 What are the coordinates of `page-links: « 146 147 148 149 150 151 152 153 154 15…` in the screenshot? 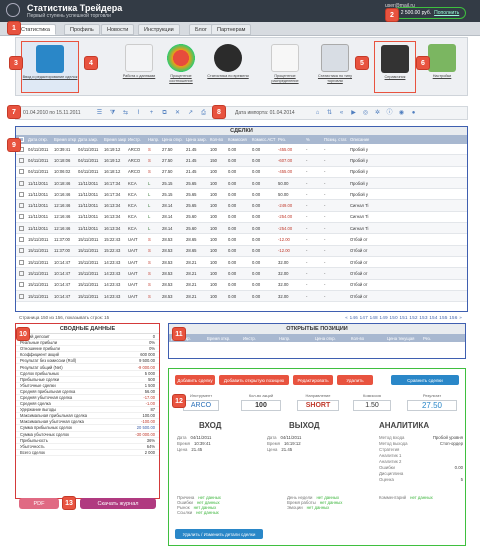 It's located at (403, 317).